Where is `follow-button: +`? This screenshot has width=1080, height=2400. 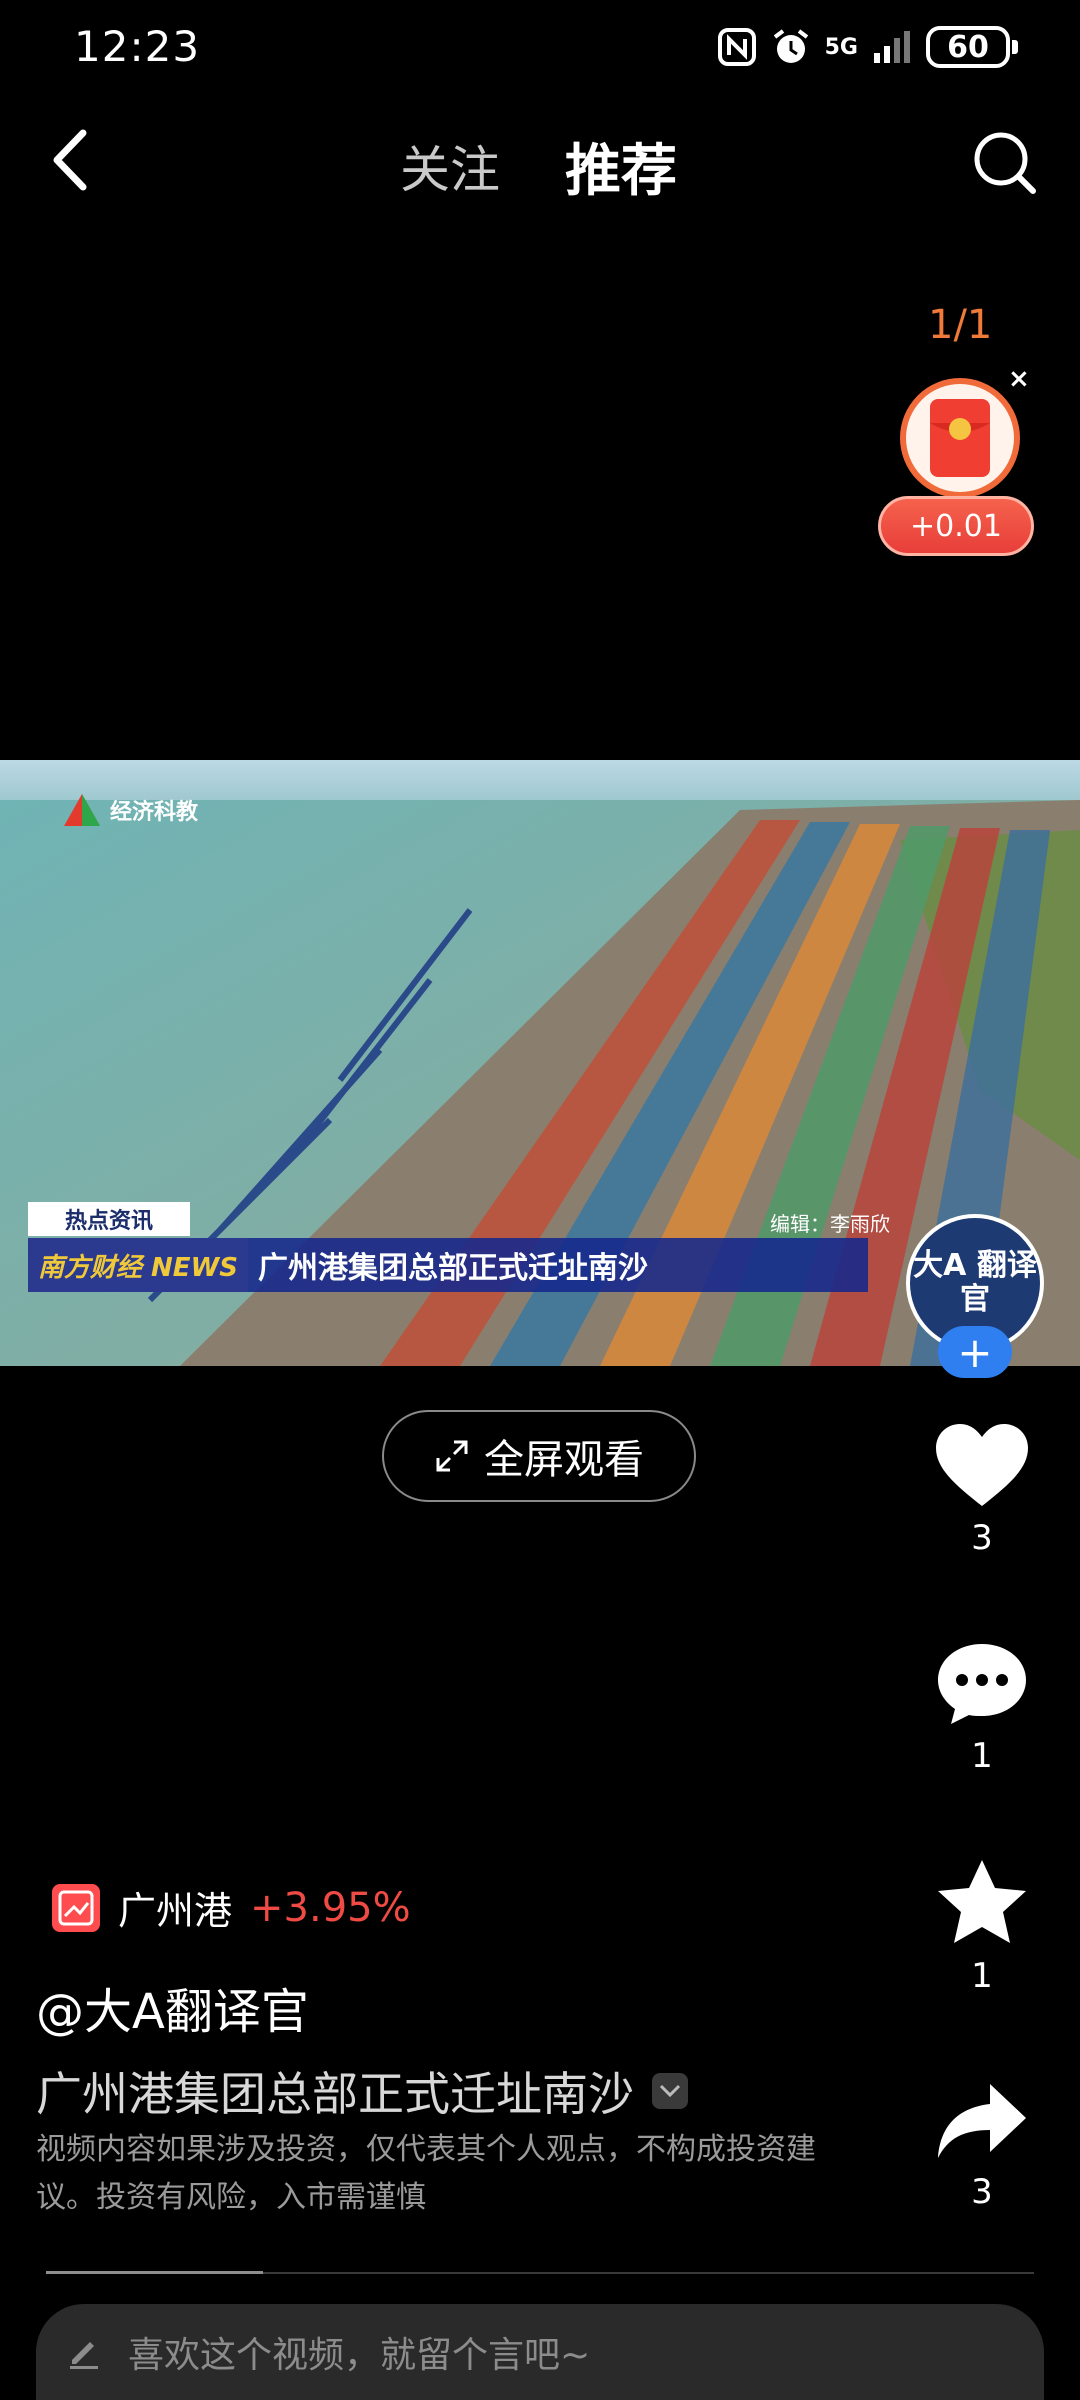 follow-button: + is located at coordinates (975, 1352).